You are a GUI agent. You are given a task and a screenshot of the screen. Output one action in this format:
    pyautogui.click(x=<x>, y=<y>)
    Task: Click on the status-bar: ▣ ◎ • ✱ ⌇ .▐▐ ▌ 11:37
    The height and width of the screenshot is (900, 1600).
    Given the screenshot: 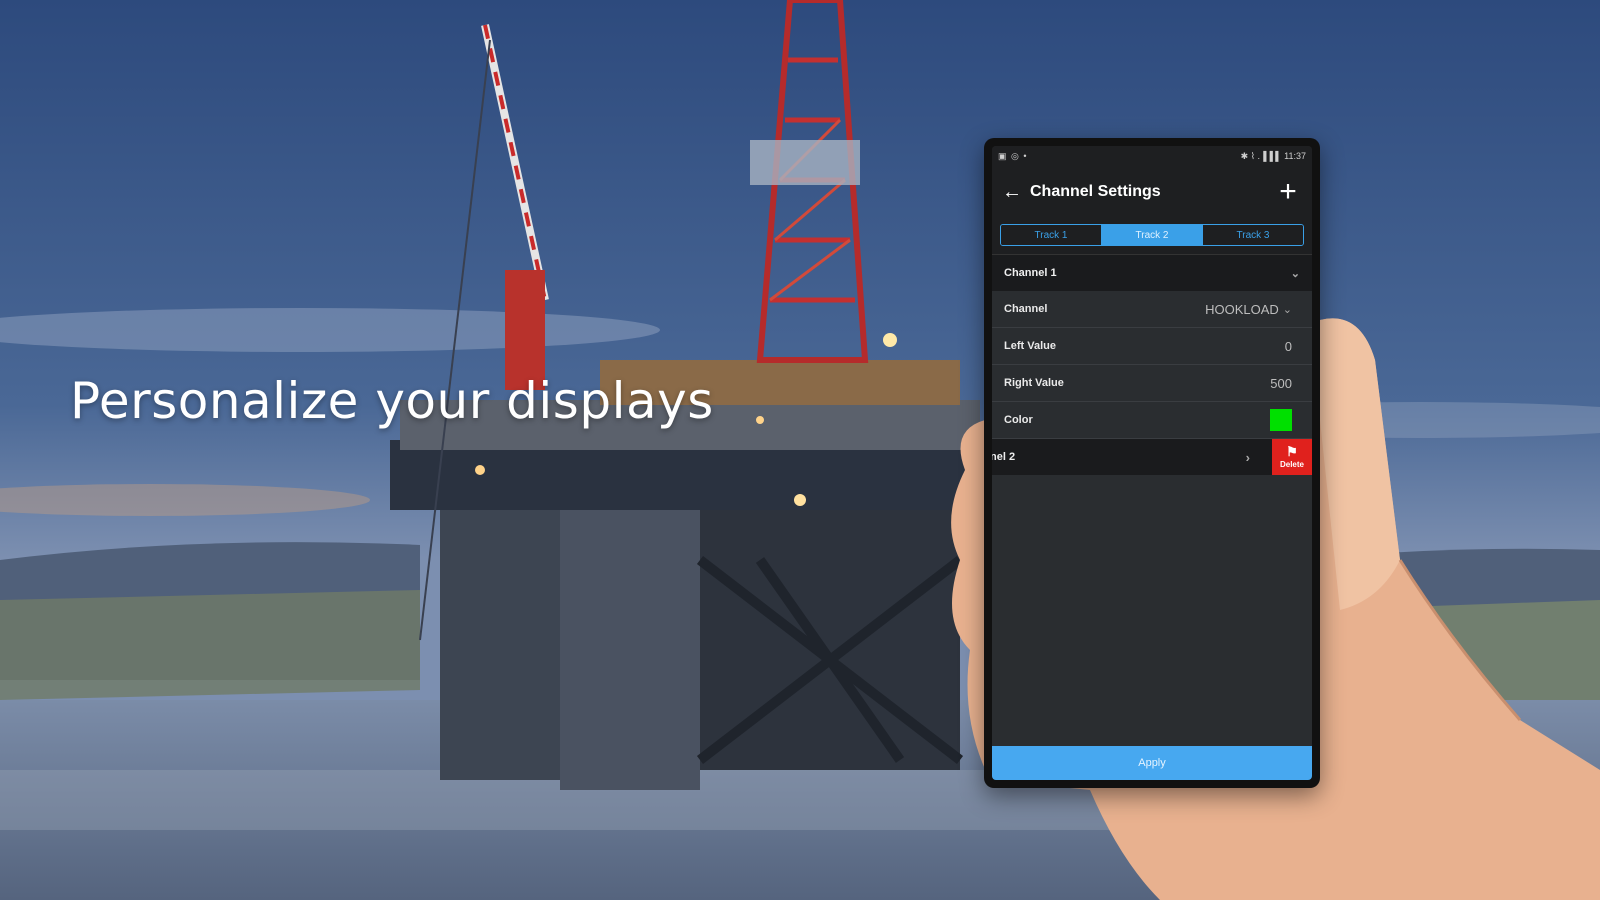 What is the action you would take?
    pyautogui.click(x=1152, y=156)
    